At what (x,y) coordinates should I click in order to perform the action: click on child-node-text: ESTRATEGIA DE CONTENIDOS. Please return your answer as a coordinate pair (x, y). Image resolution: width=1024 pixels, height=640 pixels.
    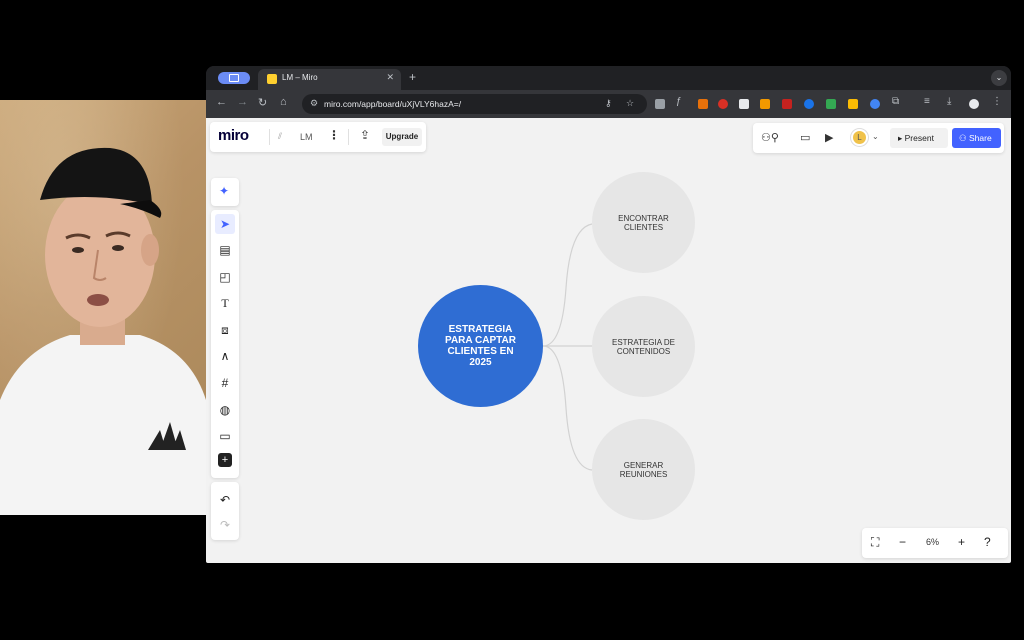
    Looking at the image, I should click on (643, 346).